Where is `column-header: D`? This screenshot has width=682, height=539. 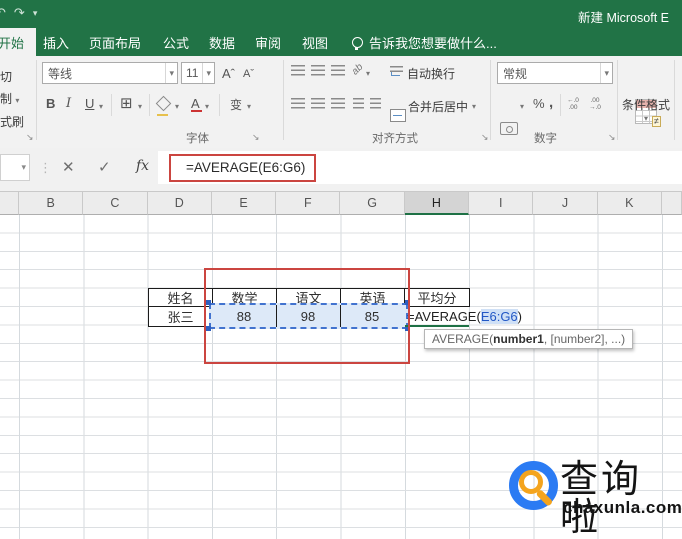 column-header: D is located at coordinates (179, 203).